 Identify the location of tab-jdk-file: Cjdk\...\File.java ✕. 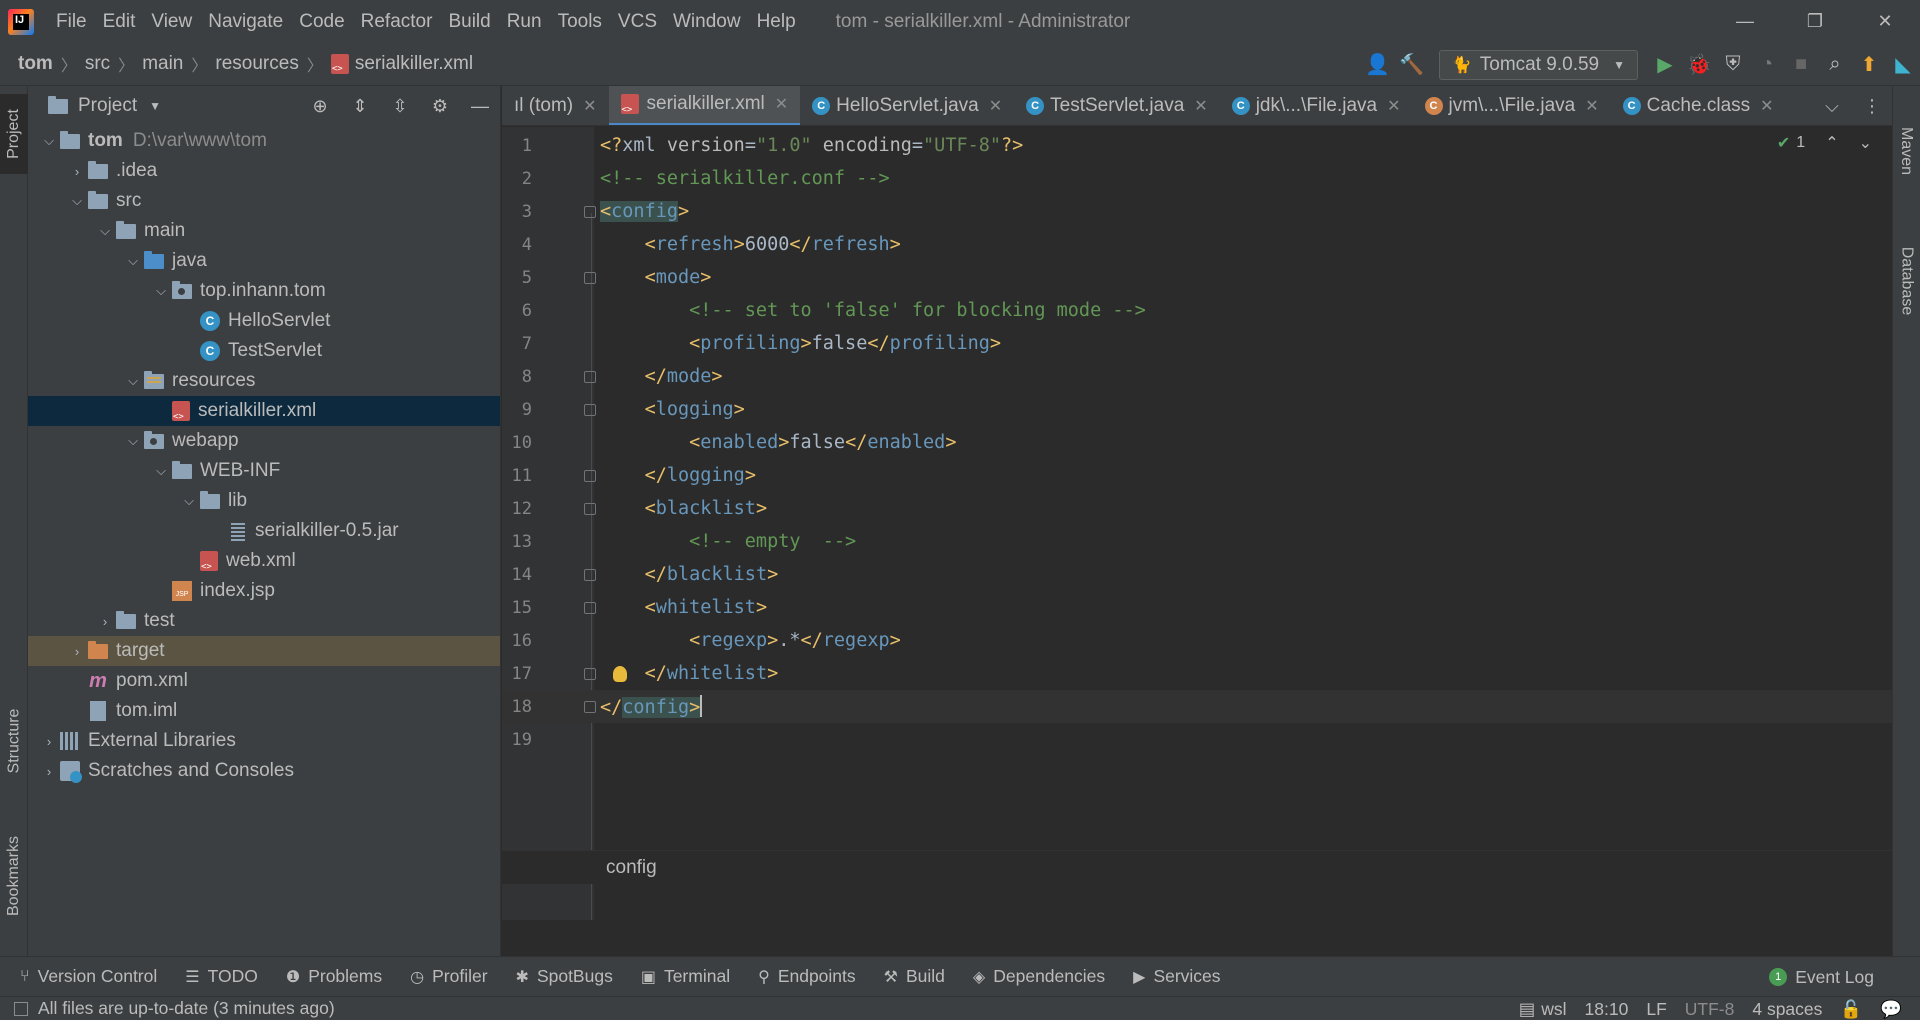
(1316, 105).